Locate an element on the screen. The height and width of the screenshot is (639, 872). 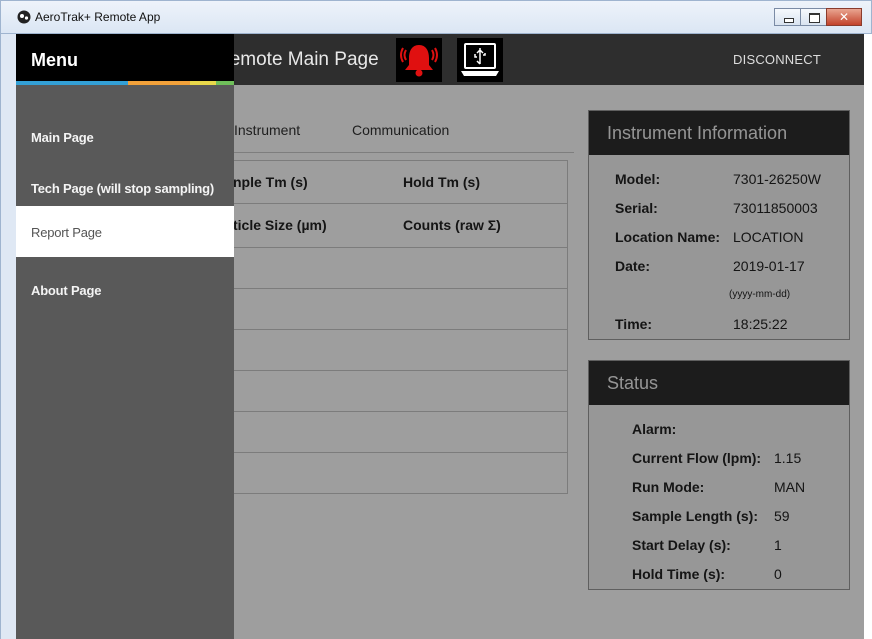
menu-accent-stripe is located at coordinates (125, 83).